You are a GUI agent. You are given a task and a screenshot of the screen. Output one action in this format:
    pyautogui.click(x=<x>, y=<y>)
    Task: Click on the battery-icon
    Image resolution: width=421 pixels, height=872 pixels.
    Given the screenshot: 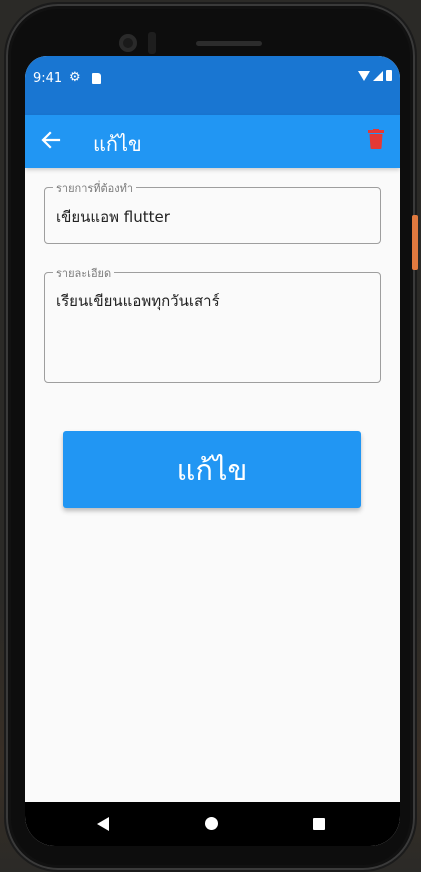 What is the action you would take?
    pyautogui.click(x=389, y=75)
    